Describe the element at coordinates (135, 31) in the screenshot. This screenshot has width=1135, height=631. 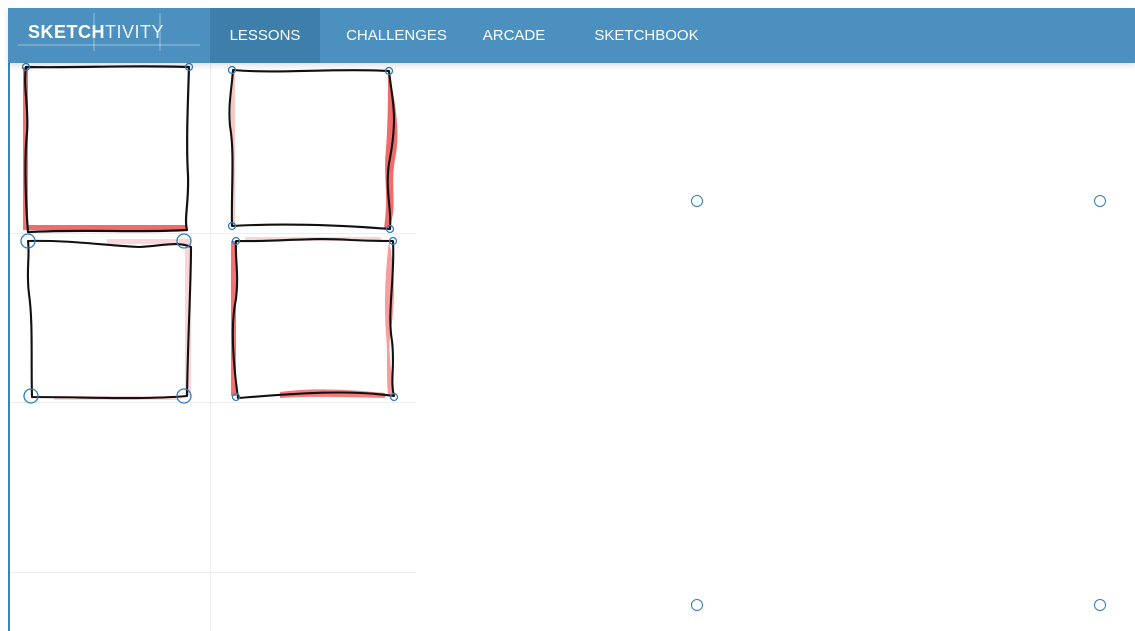
I see `brand-light-text: TIVITY` at that location.